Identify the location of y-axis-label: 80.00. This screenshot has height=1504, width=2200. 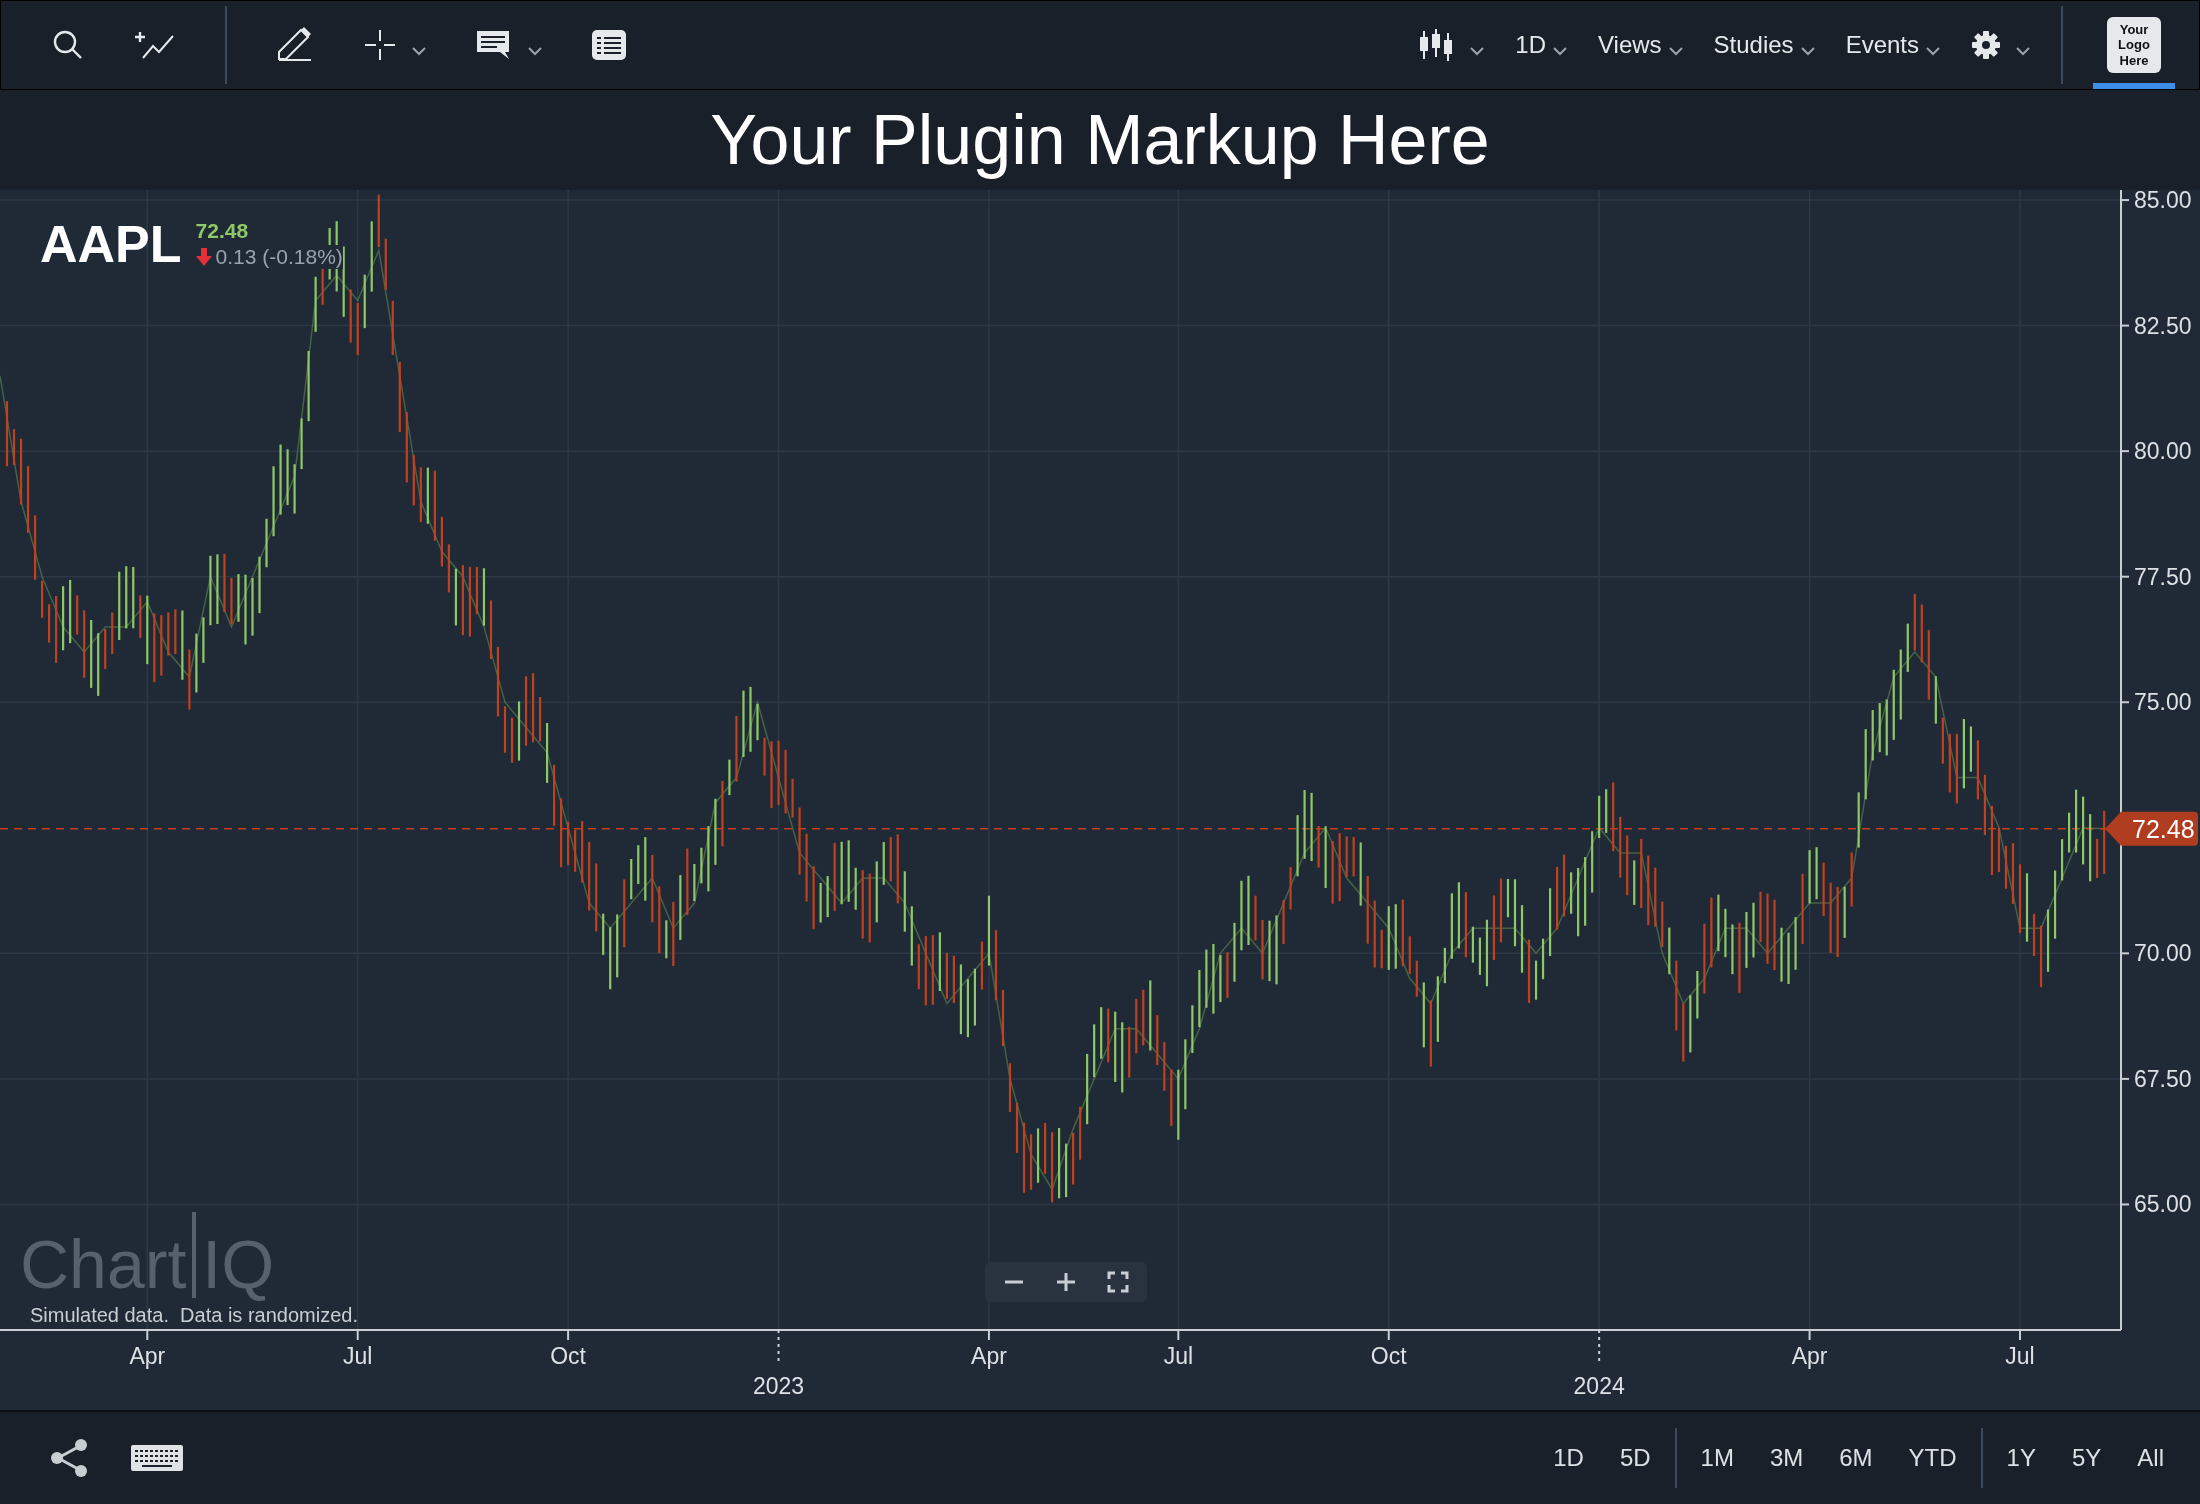
(2163, 451).